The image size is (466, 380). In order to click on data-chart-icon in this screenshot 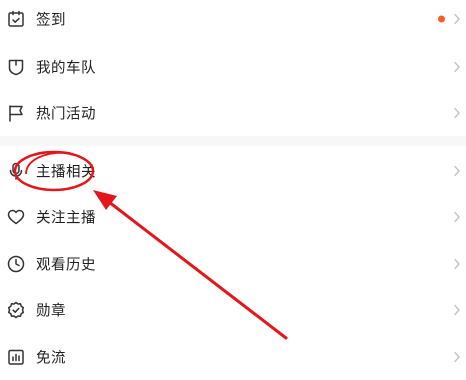, I will do `click(16, 357)`.